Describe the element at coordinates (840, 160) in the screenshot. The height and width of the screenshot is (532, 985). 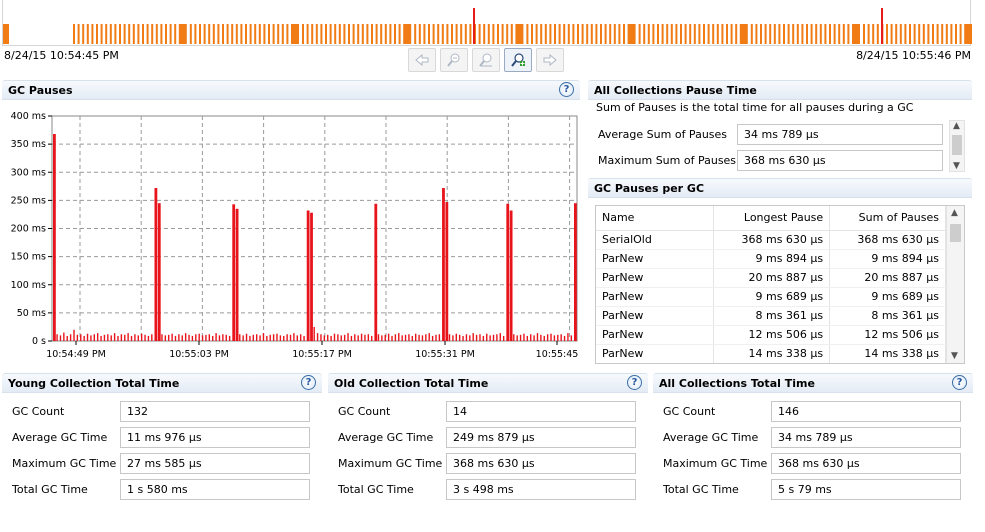
I see `maximum-sum-field: 368 ms 630 µs` at that location.